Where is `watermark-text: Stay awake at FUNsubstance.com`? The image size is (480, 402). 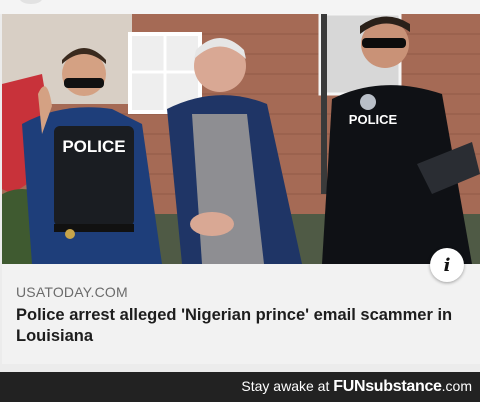
watermark-text: Stay awake at FUNsubstance.com is located at coordinates (356, 387).